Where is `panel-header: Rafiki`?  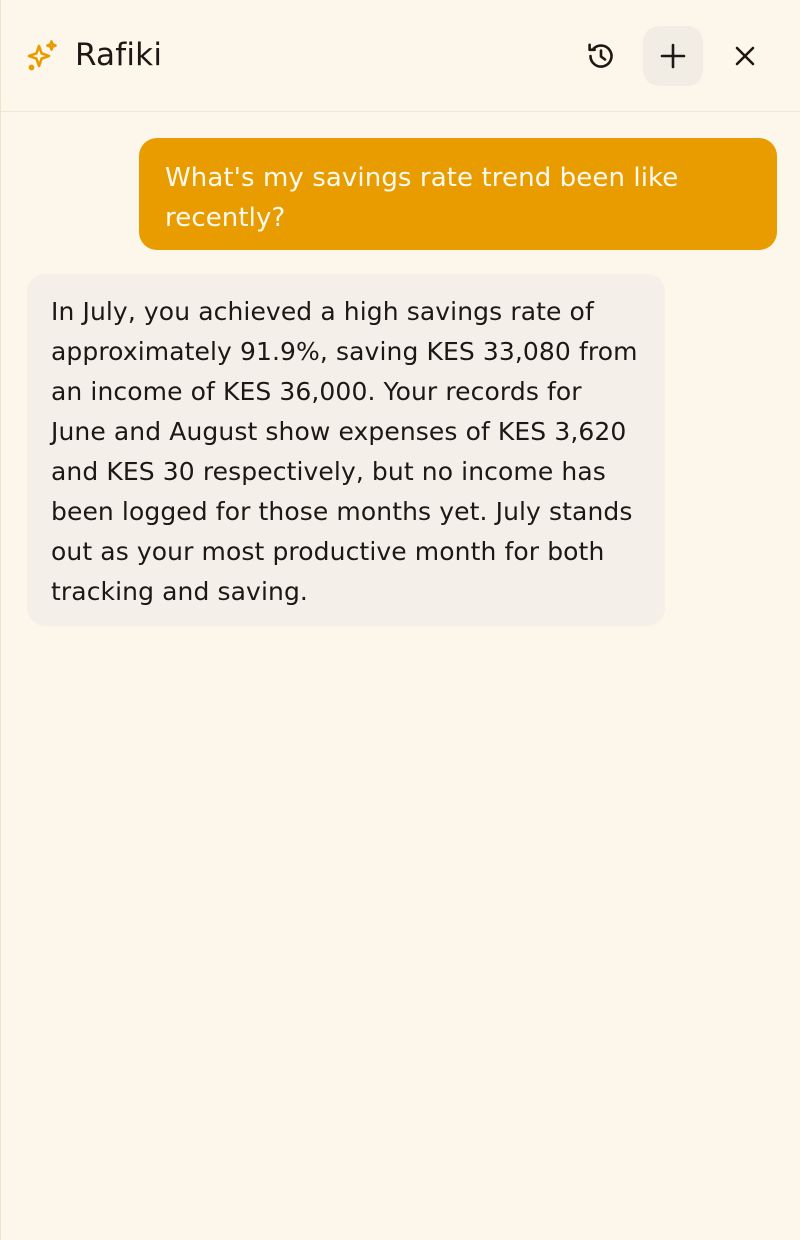
panel-header: Rafiki is located at coordinates (400, 56).